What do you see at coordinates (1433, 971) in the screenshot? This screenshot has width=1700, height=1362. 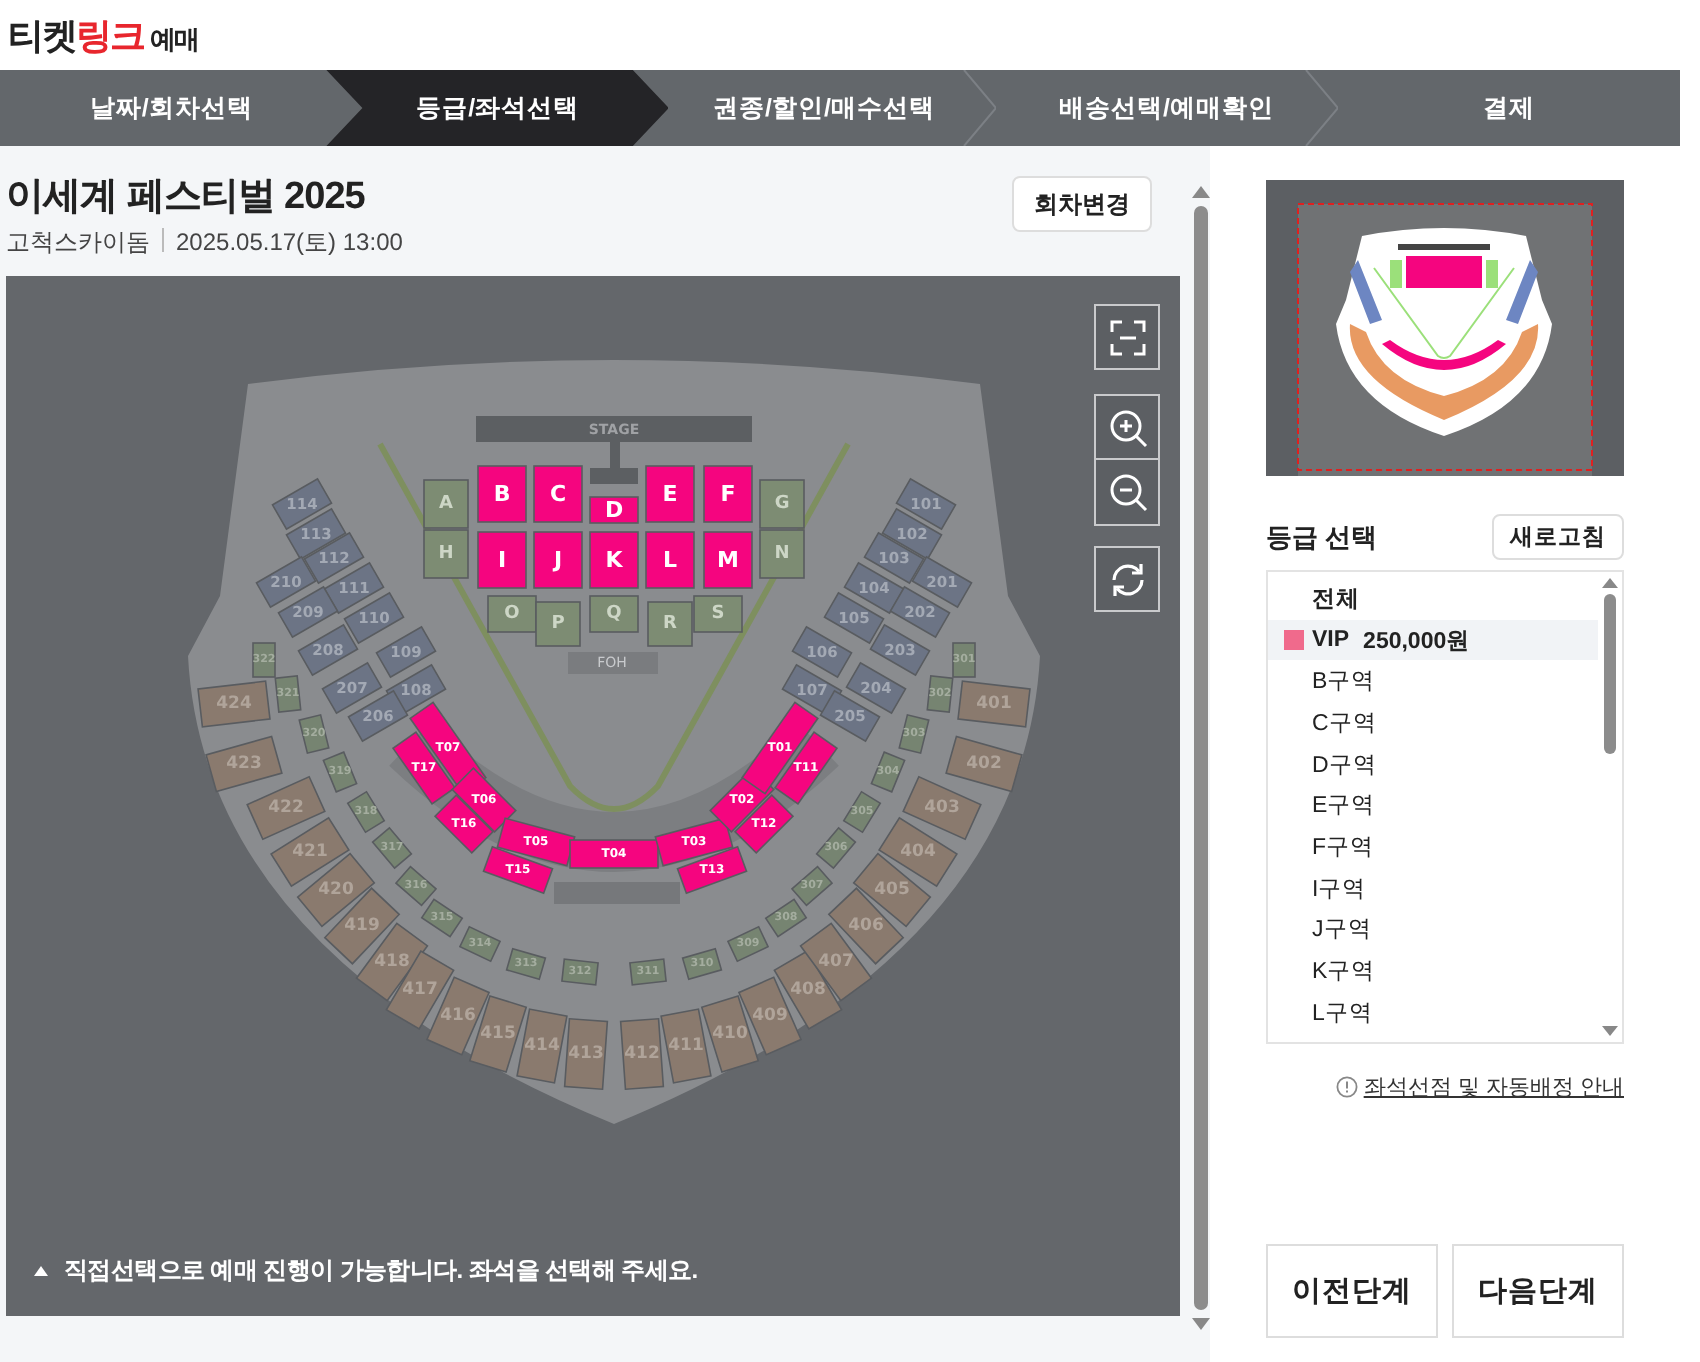 I see `grade-list-item: K구역` at bounding box center [1433, 971].